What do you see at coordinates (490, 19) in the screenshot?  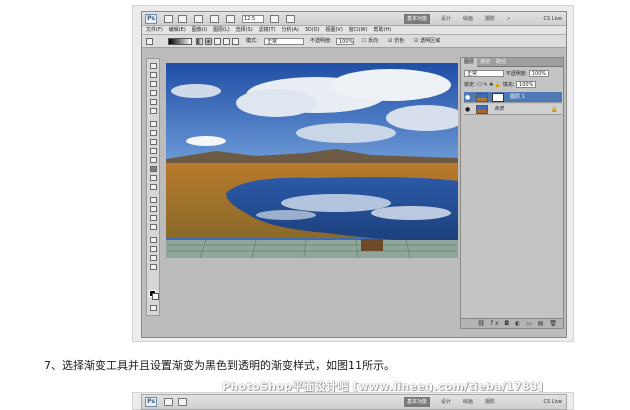 I see `workspace-photography: 摄影` at bounding box center [490, 19].